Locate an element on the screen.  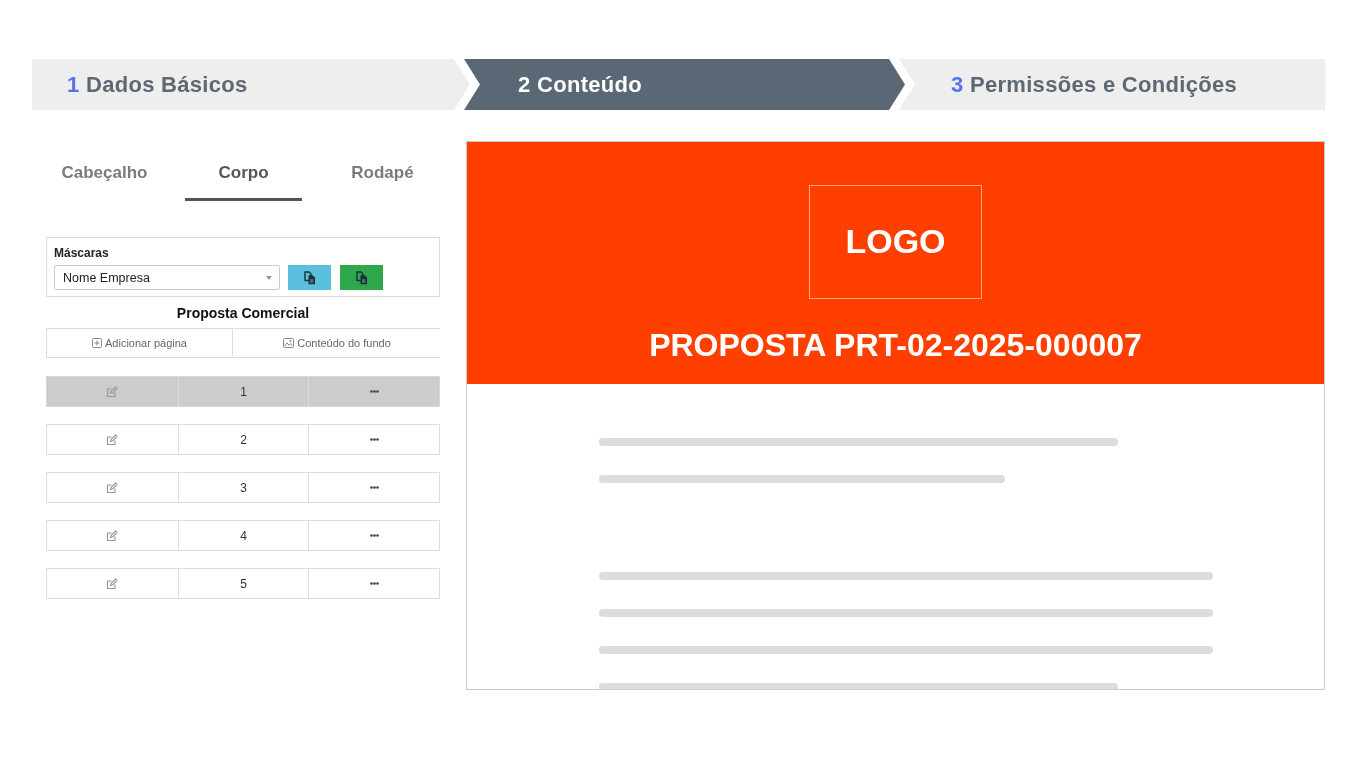
page-number-cell: 1 is located at coordinates (243, 391).